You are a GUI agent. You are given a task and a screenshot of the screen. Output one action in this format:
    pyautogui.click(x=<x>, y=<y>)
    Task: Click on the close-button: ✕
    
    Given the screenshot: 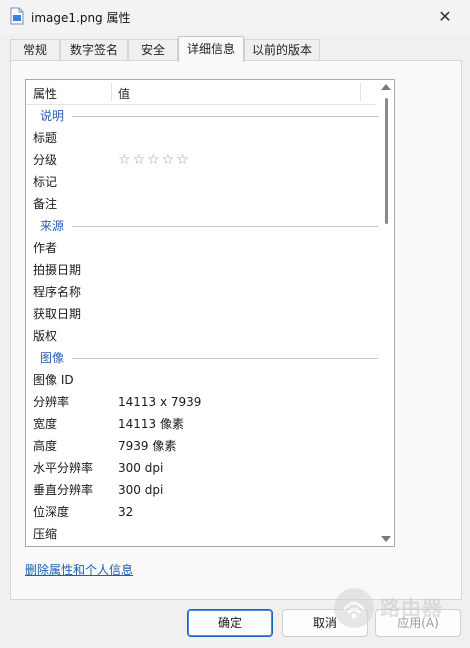 What is the action you would take?
    pyautogui.click(x=445, y=17)
    